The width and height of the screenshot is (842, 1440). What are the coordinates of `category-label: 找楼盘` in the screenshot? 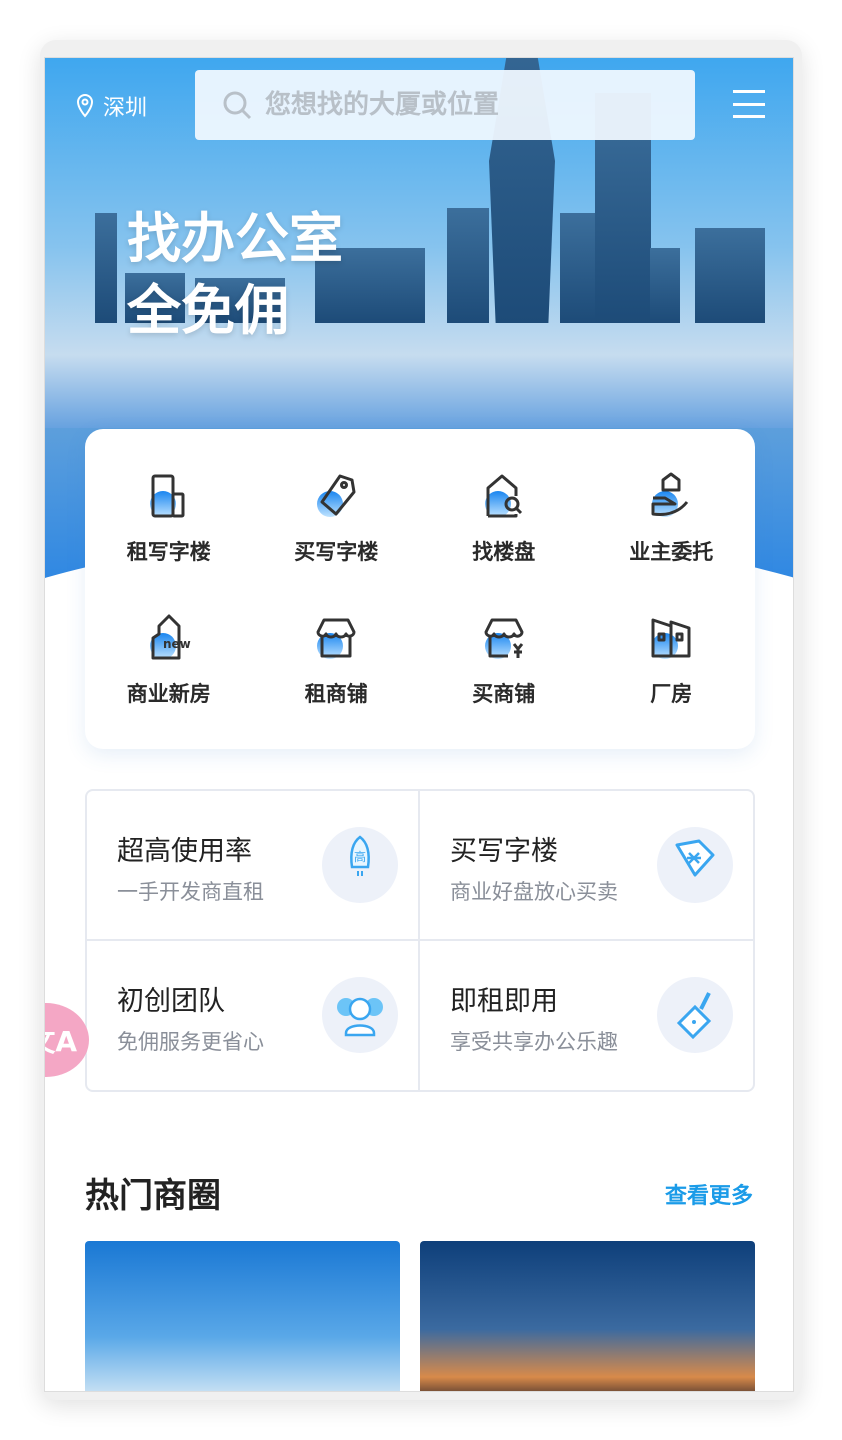 It's located at (504, 552).